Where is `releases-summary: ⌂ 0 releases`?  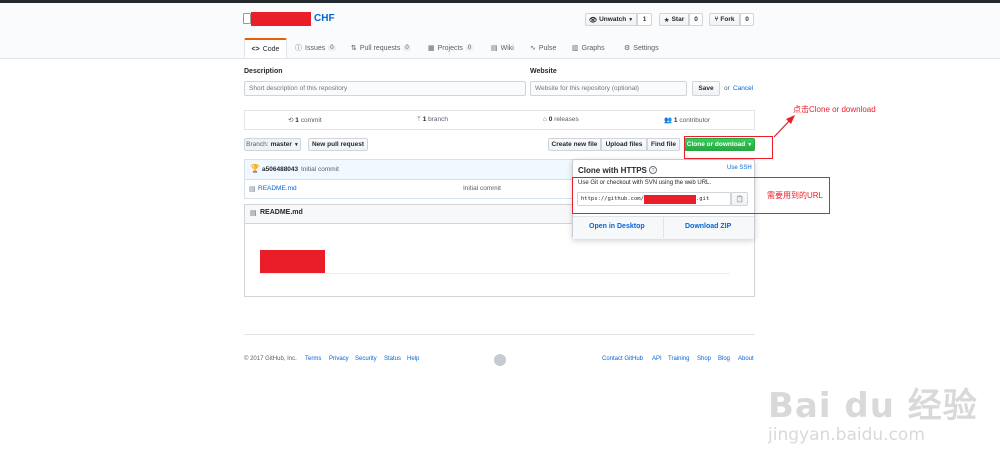 releases-summary: ⌂ 0 releases is located at coordinates (561, 119).